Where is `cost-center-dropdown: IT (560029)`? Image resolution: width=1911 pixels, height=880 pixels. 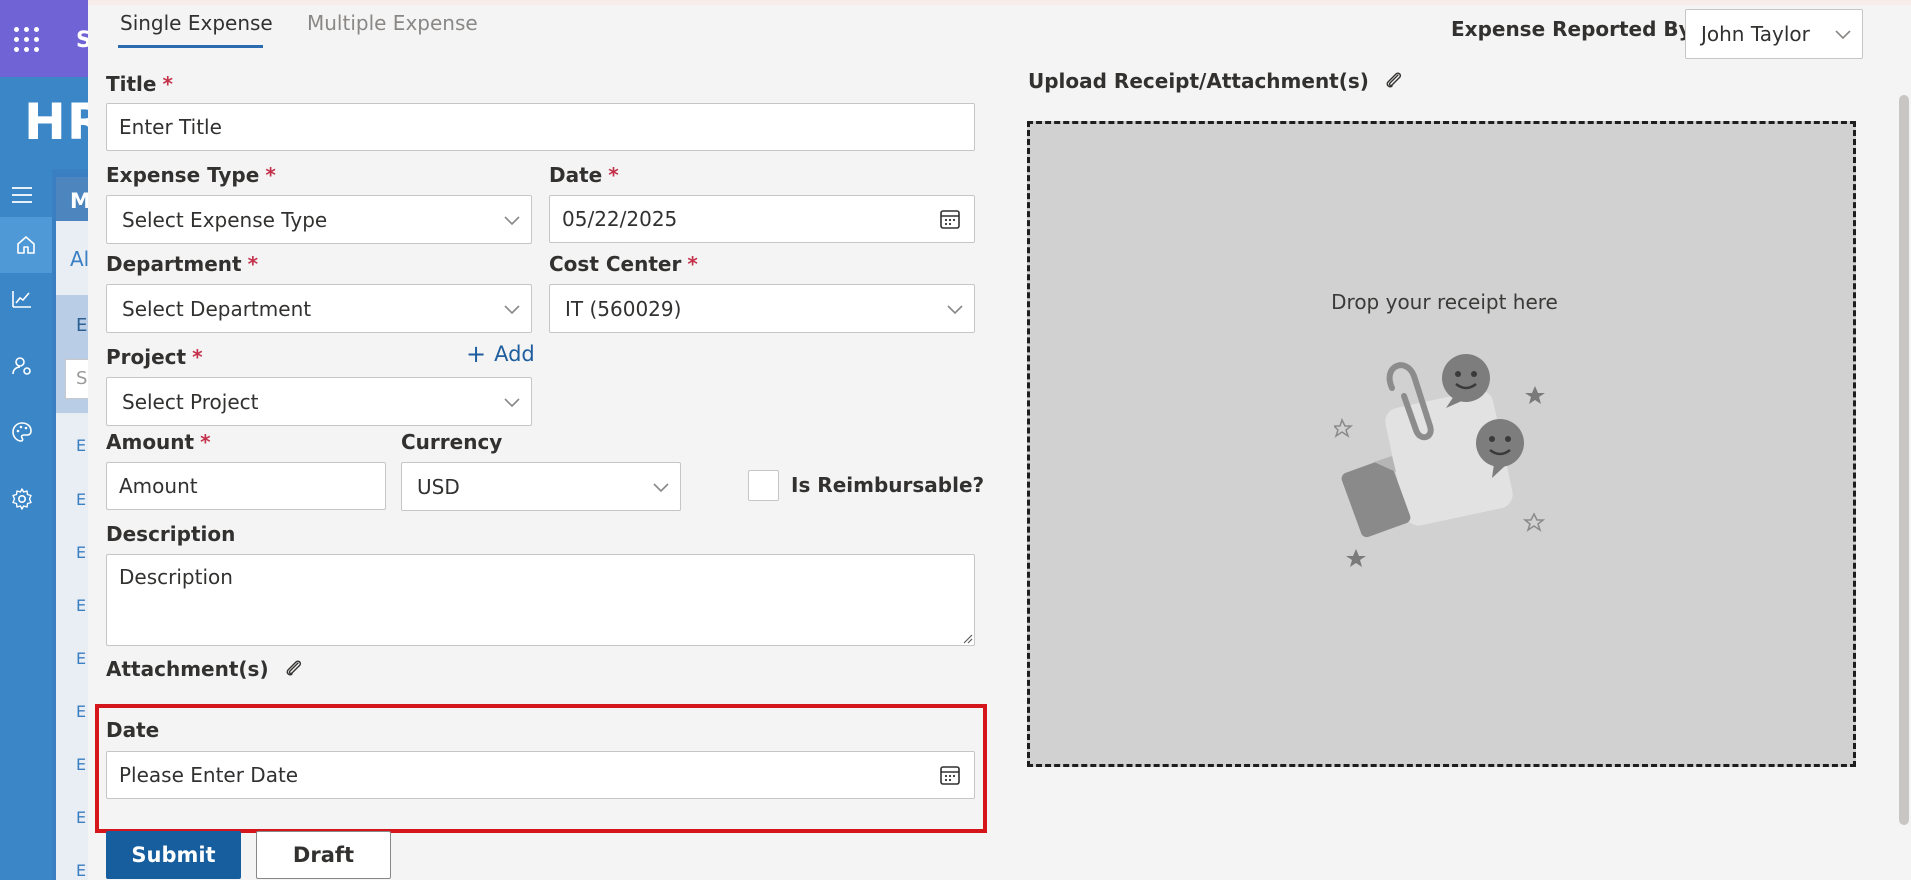 cost-center-dropdown: IT (560029) is located at coordinates (762, 308).